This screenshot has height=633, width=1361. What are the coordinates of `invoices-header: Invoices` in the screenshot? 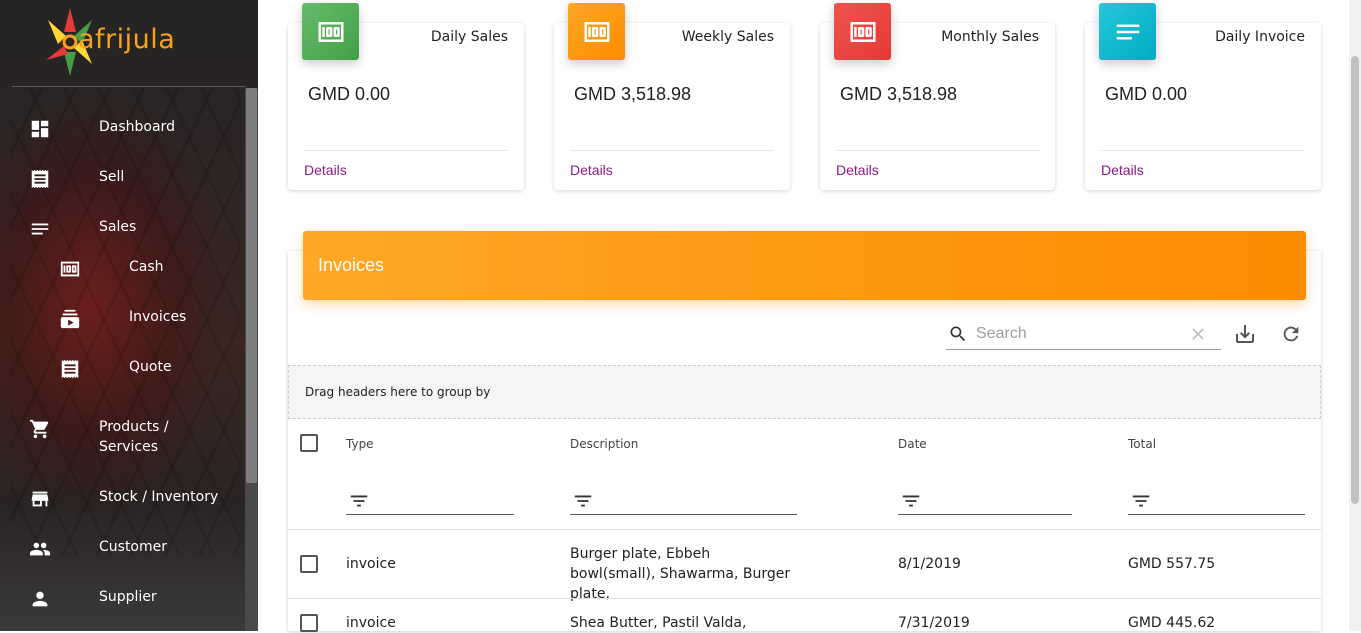 It's located at (804, 265).